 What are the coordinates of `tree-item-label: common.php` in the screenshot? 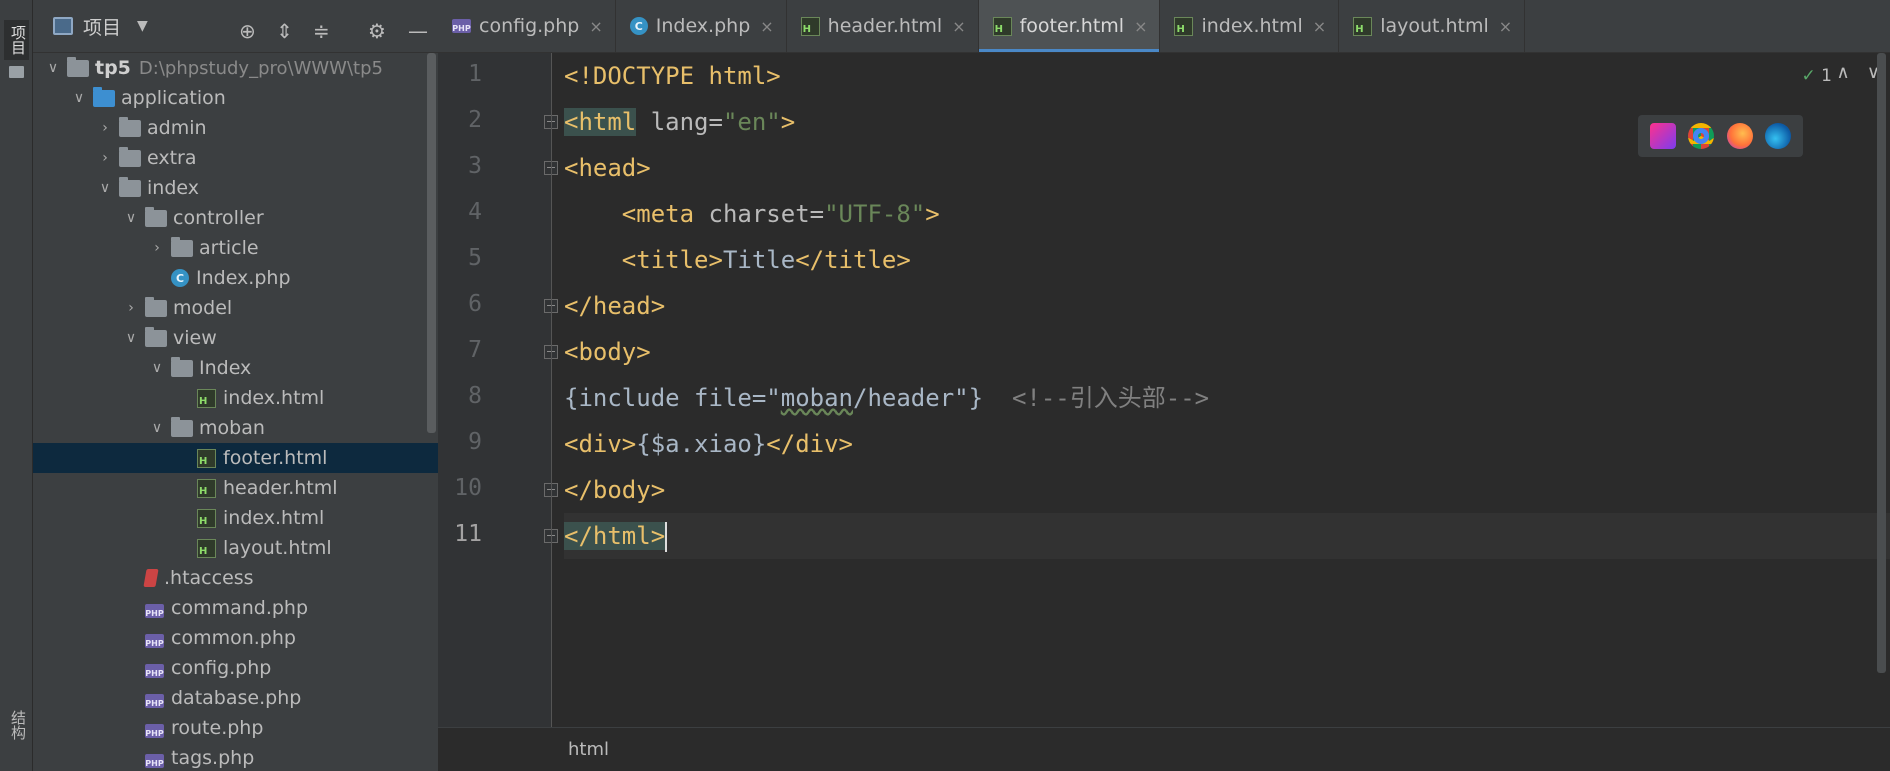 It's located at (233, 638).